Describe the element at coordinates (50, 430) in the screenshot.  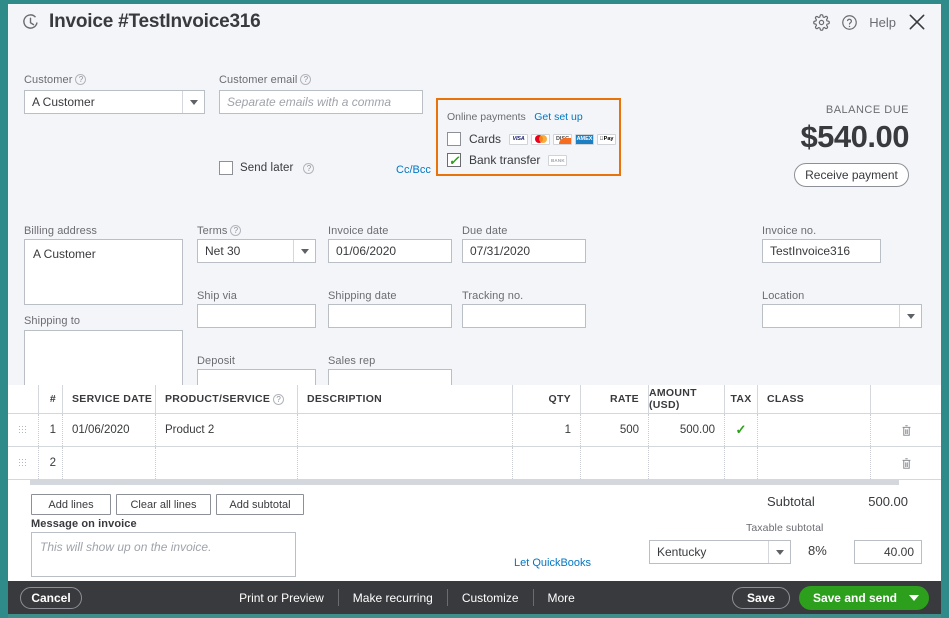
I see `row-num: 1` at that location.